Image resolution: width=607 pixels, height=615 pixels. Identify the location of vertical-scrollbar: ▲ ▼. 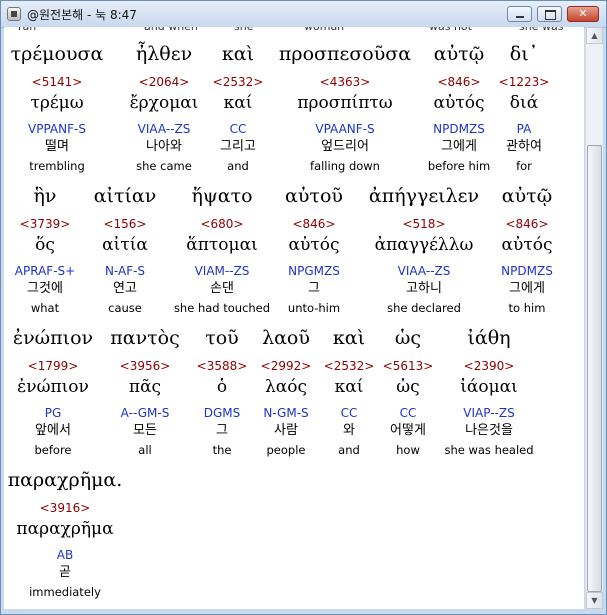
(594, 318).